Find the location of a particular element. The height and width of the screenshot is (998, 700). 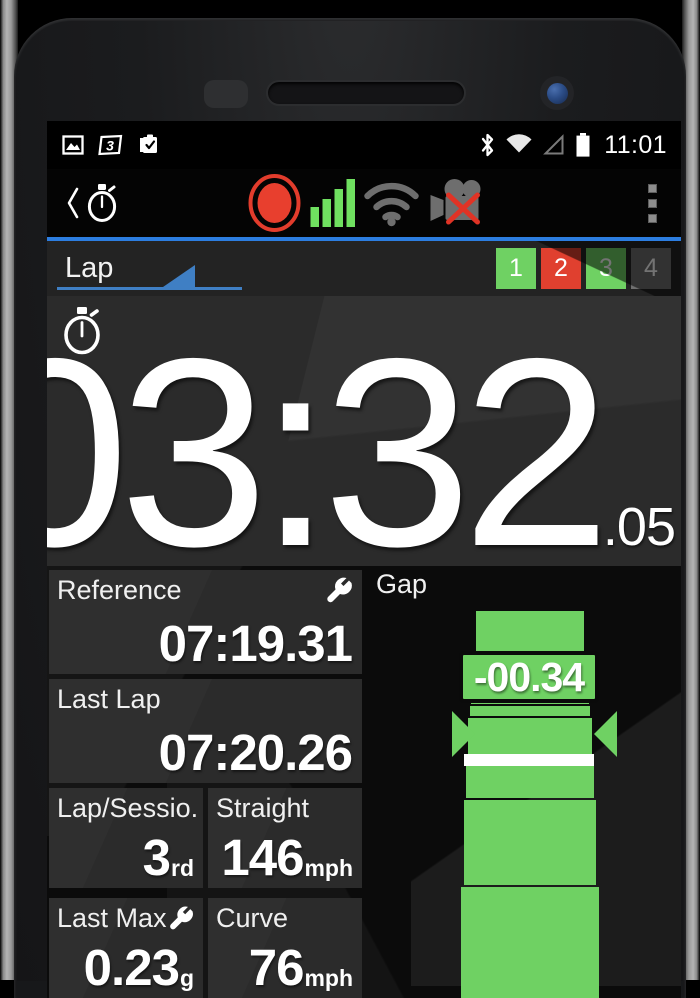

tile-lap-session: Lap/Sessio. 3 rd is located at coordinates (126, 838).